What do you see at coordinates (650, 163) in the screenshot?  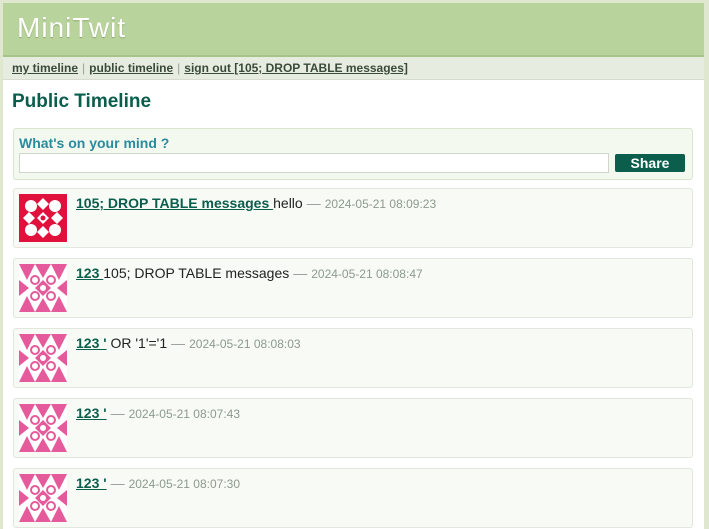 I see `share-button: Share` at bounding box center [650, 163].